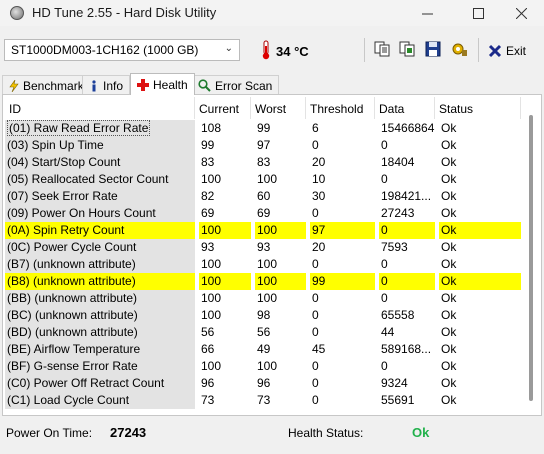 Image resolution: width=544 pixels, height=454 pixels. I want to click on exit-button: Exit, so click(507, 51).